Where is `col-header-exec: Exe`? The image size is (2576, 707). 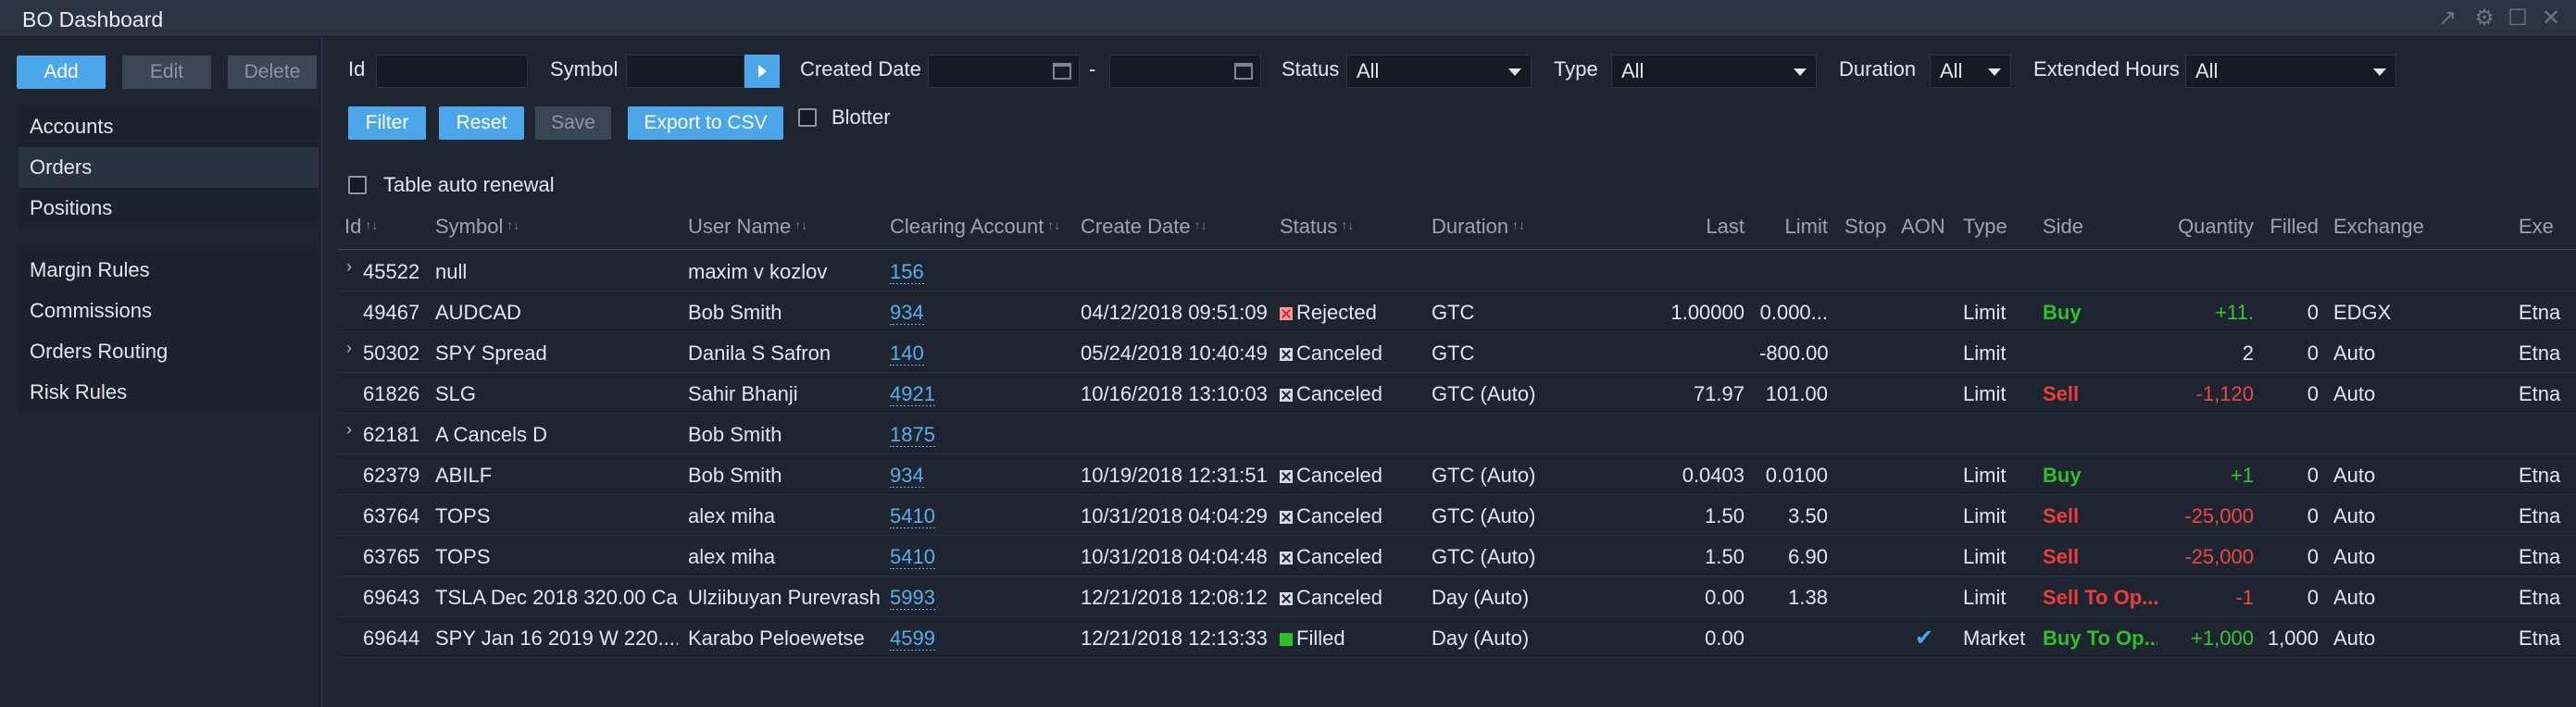
col-header-exec: Exe is located at coordinates (2537, 227).